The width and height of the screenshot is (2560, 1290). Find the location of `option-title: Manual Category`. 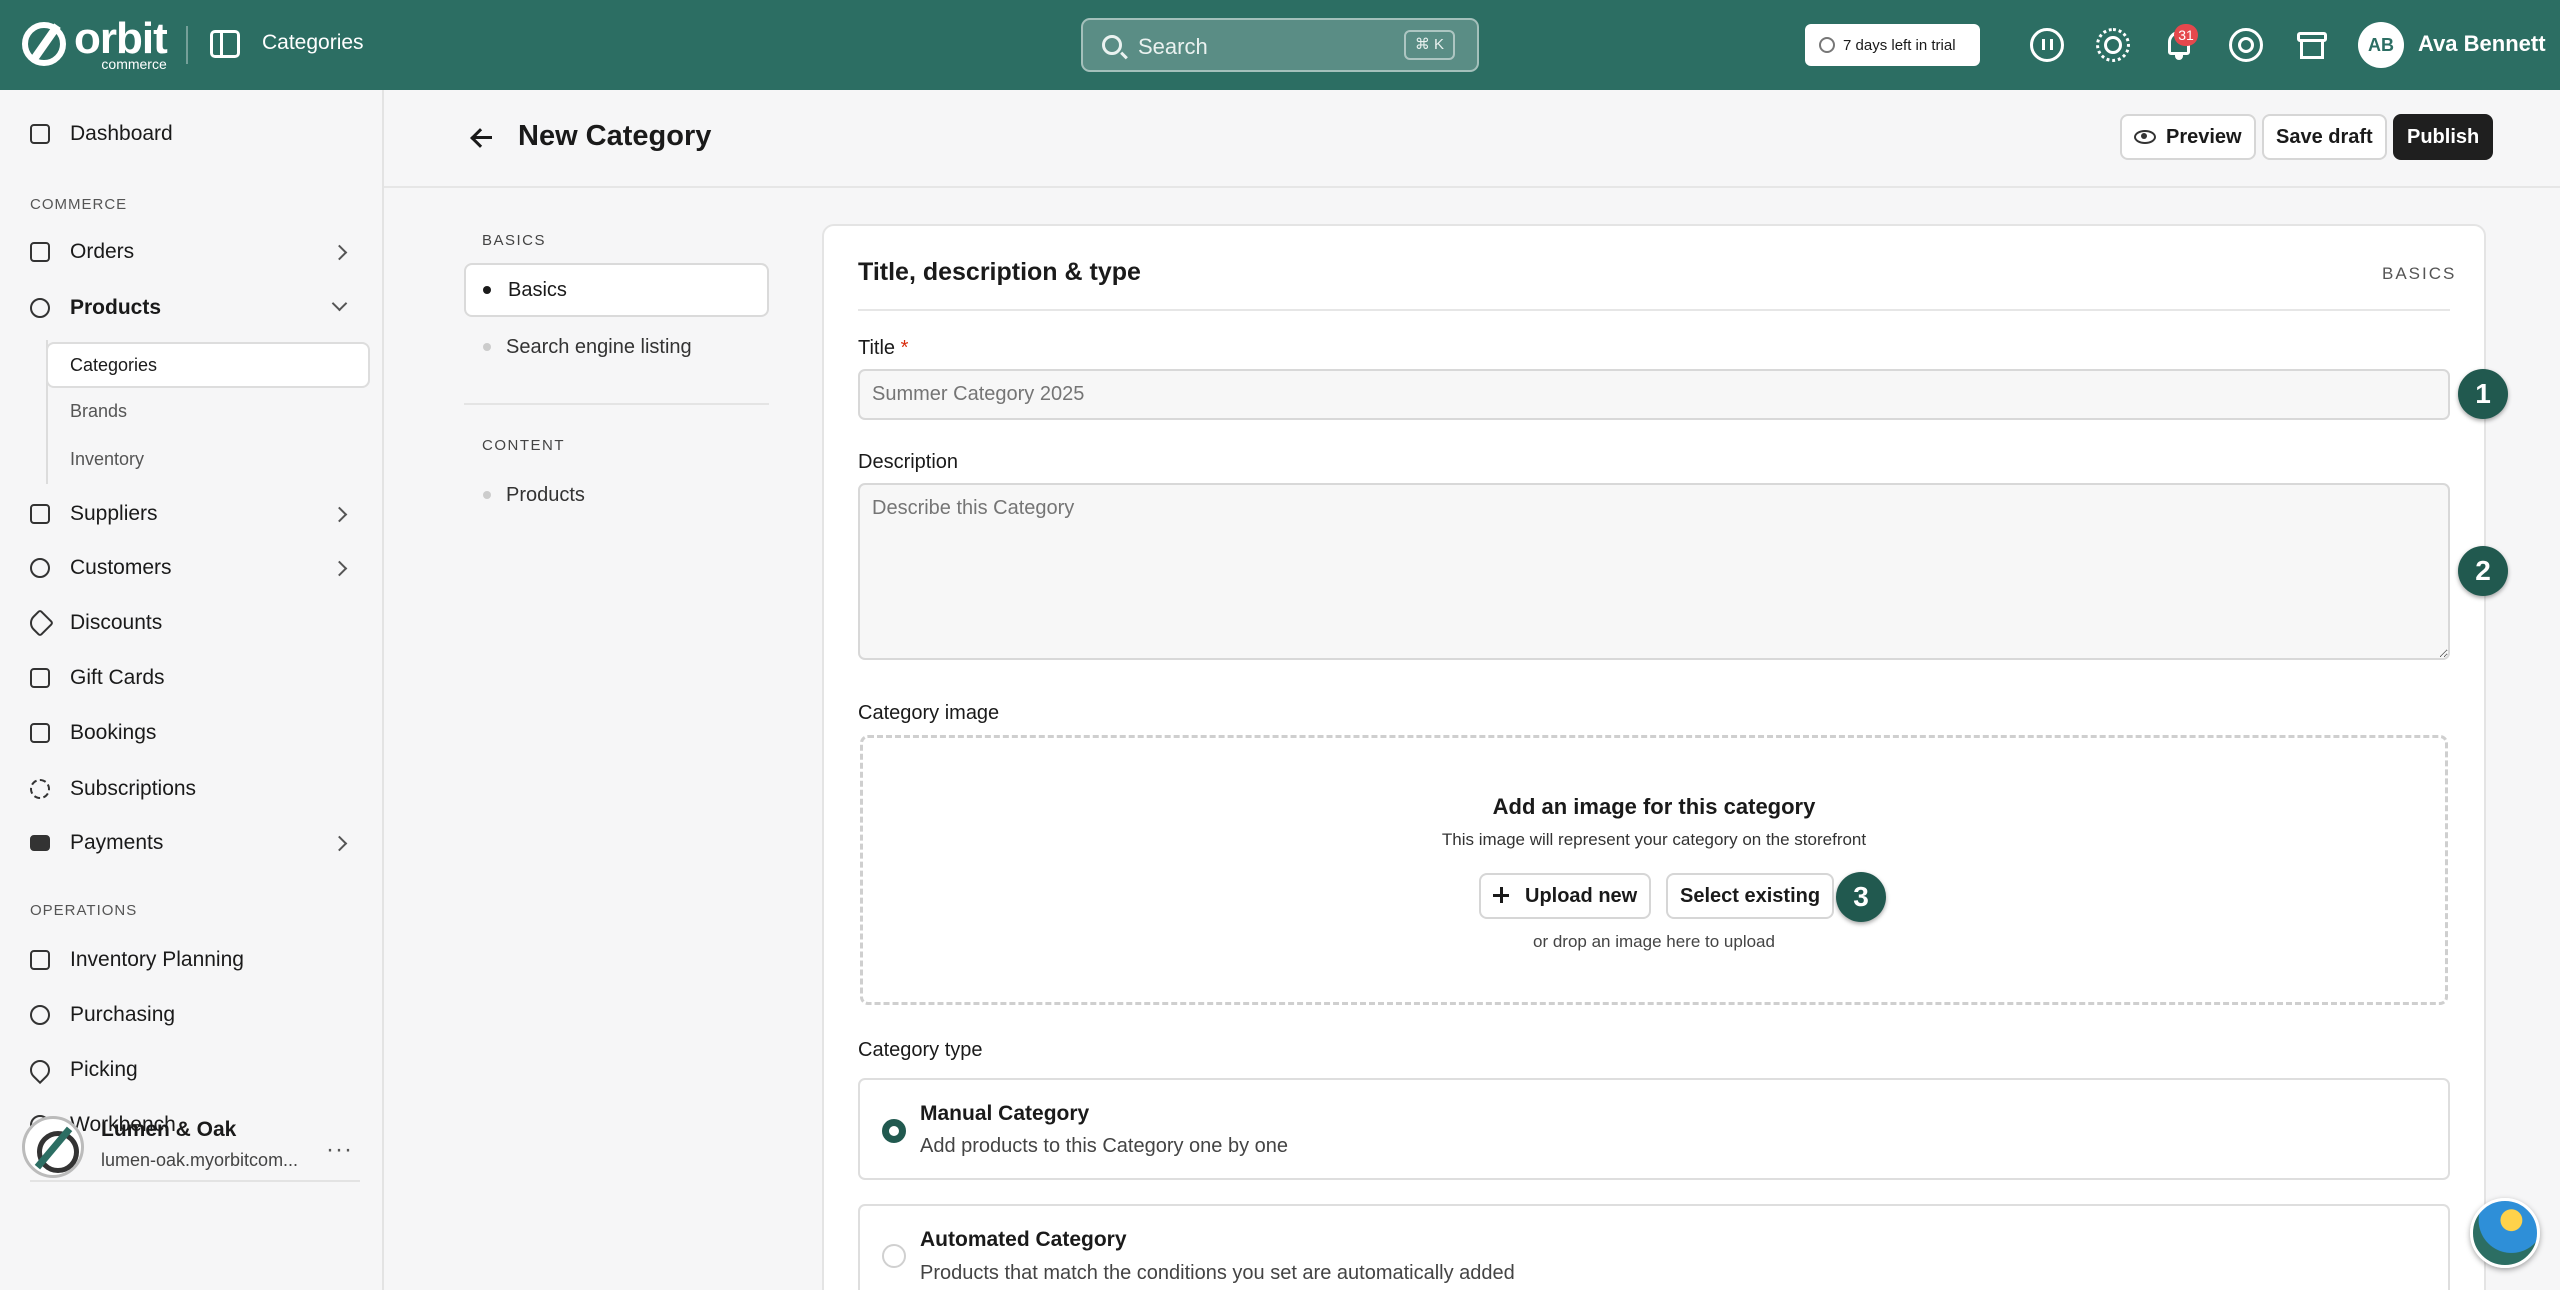

option-title: Manual Category is located at coordinates (1005, 1113).